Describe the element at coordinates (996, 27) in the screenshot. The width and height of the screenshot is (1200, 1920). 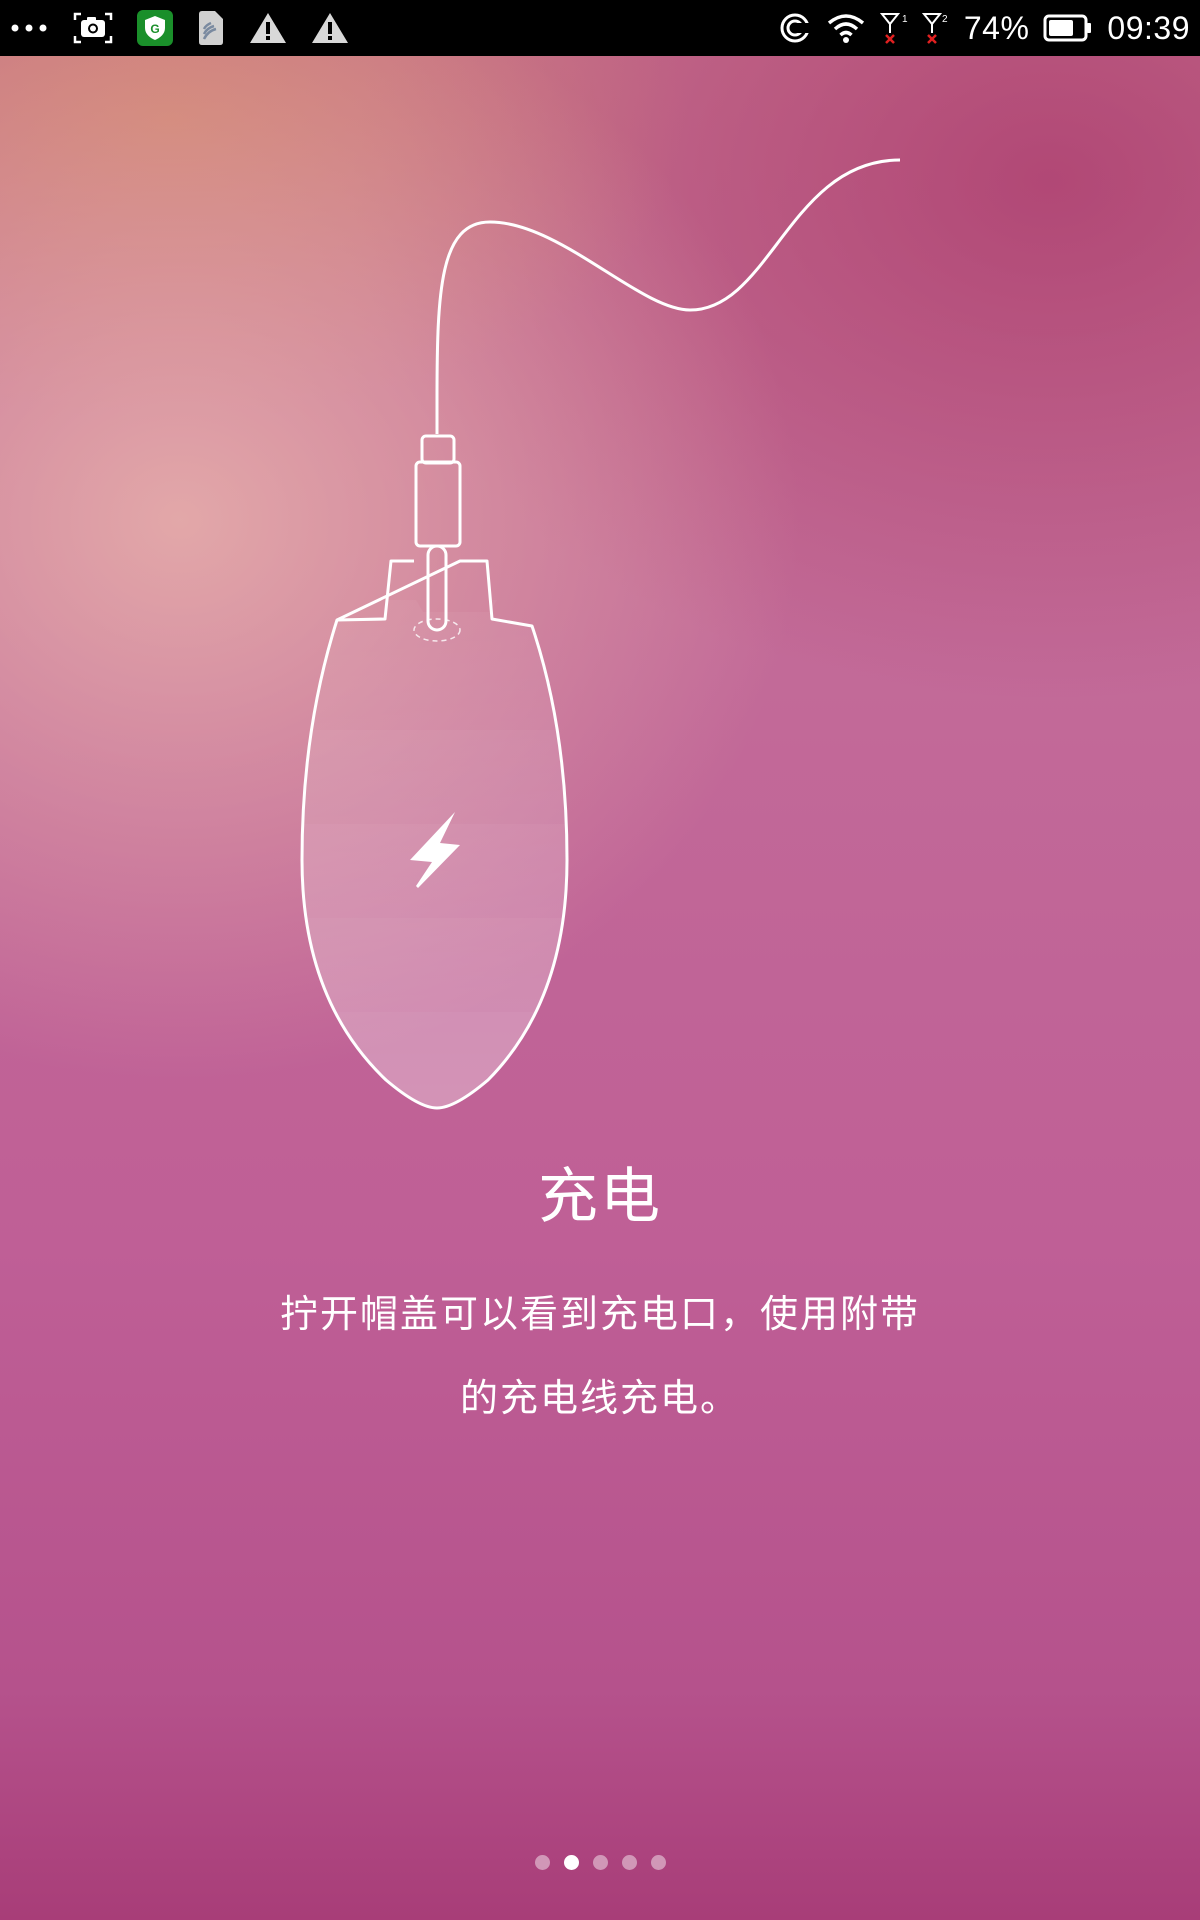
I see `battery-percent: 74%` at that location.